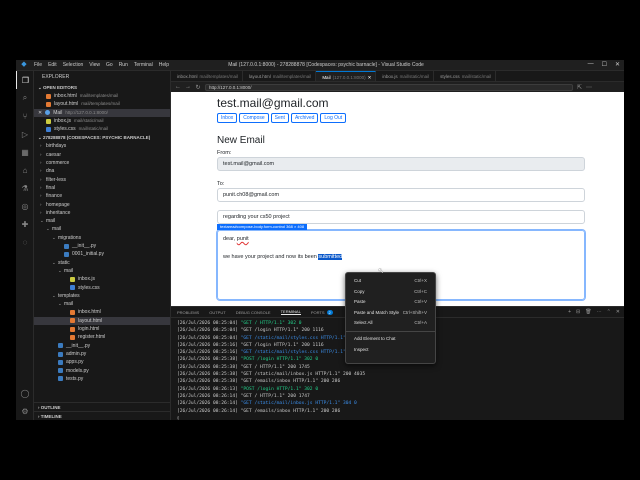  What do you see at coordinates (102, 112) in the screenshot?
I see `open-editor-item: ✕ Mail http://127.0.0.1:8000/` at bounding box center [102, 112].